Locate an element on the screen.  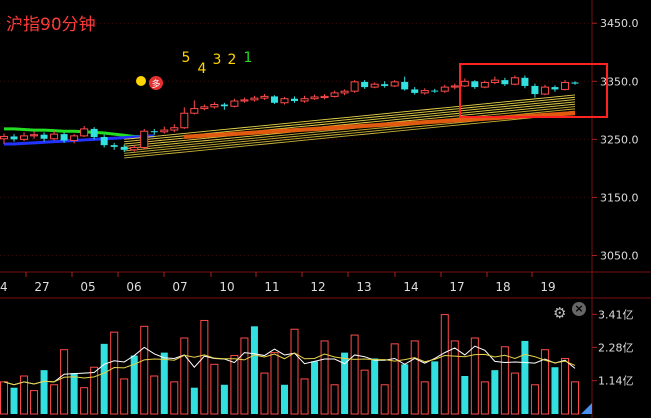
price-tick-label: 3350.0 is located at coordinates (619, 81).